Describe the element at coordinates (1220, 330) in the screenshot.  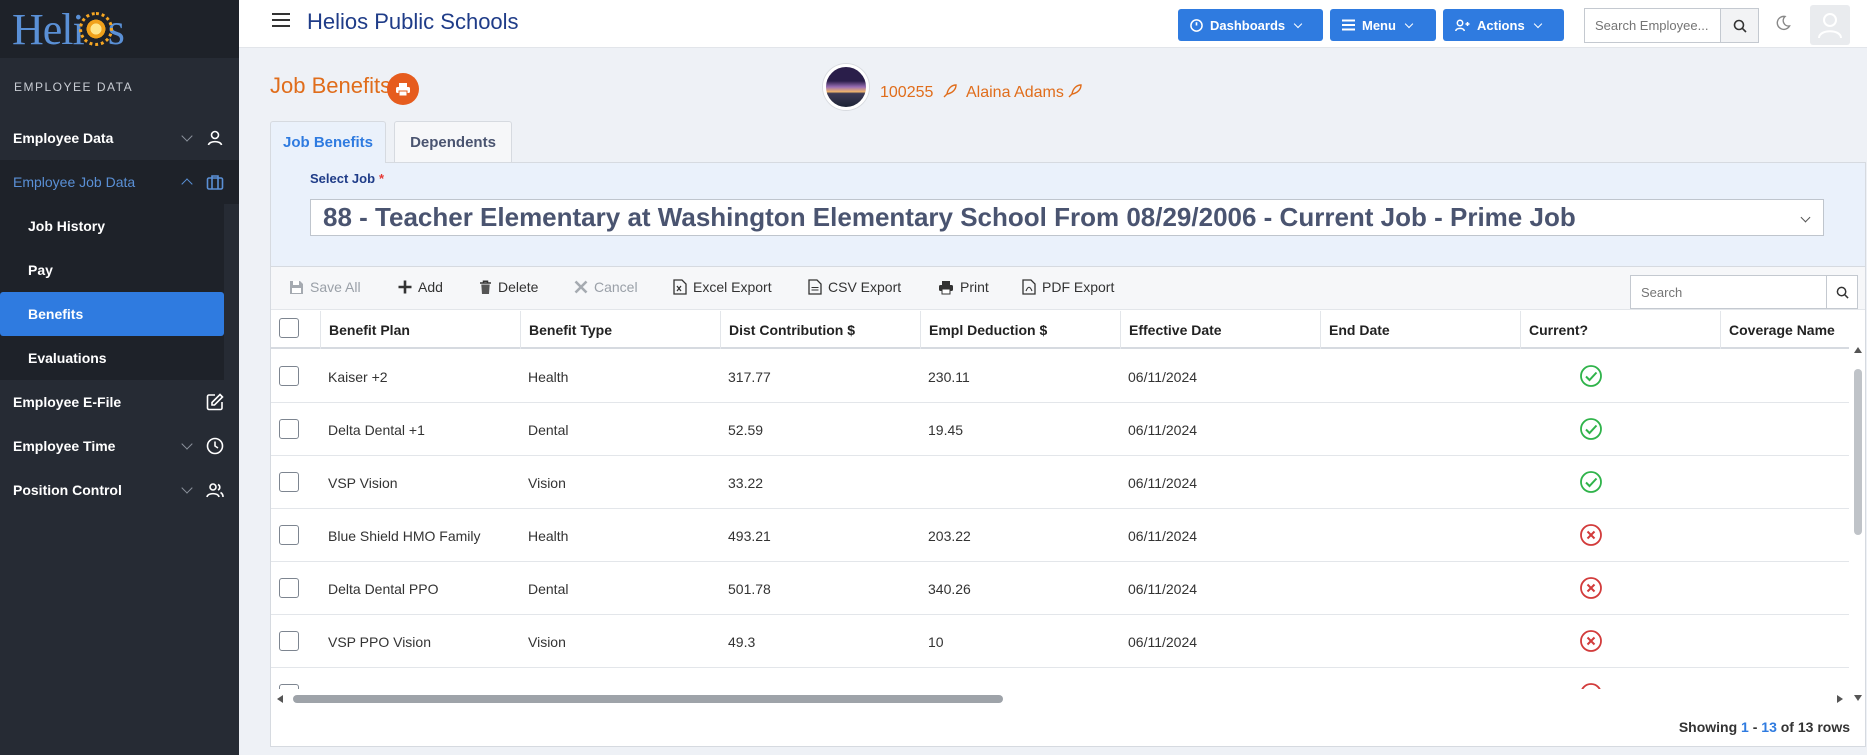
I see `column-header-effective-date: Effective Date` at that location.